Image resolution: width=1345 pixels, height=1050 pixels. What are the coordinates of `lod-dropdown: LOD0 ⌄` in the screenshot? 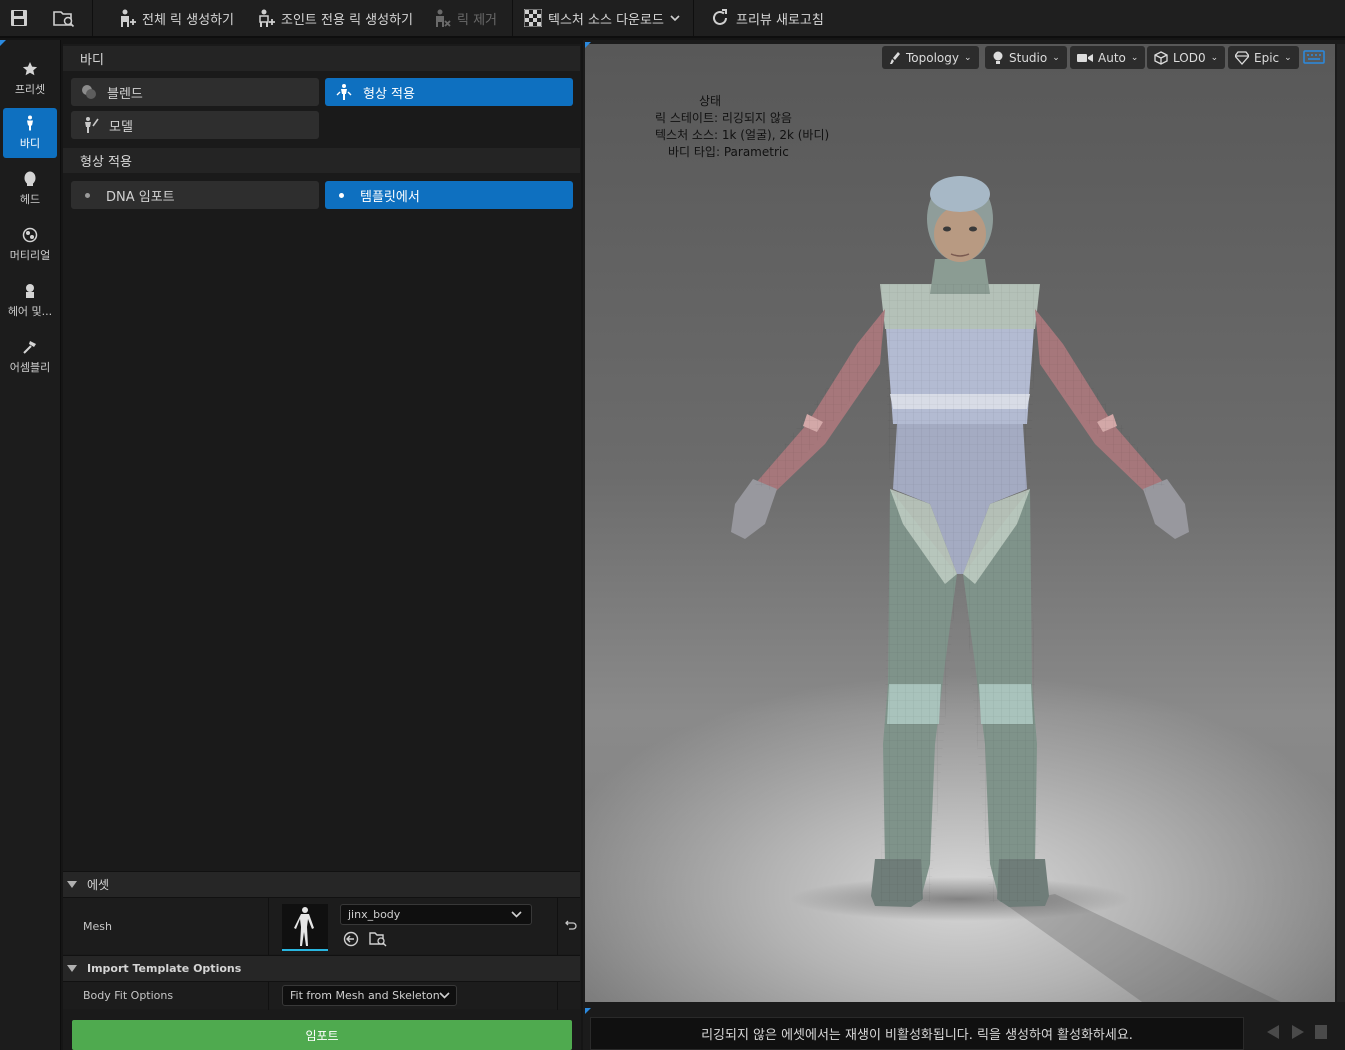 It's located at (1186, 57).